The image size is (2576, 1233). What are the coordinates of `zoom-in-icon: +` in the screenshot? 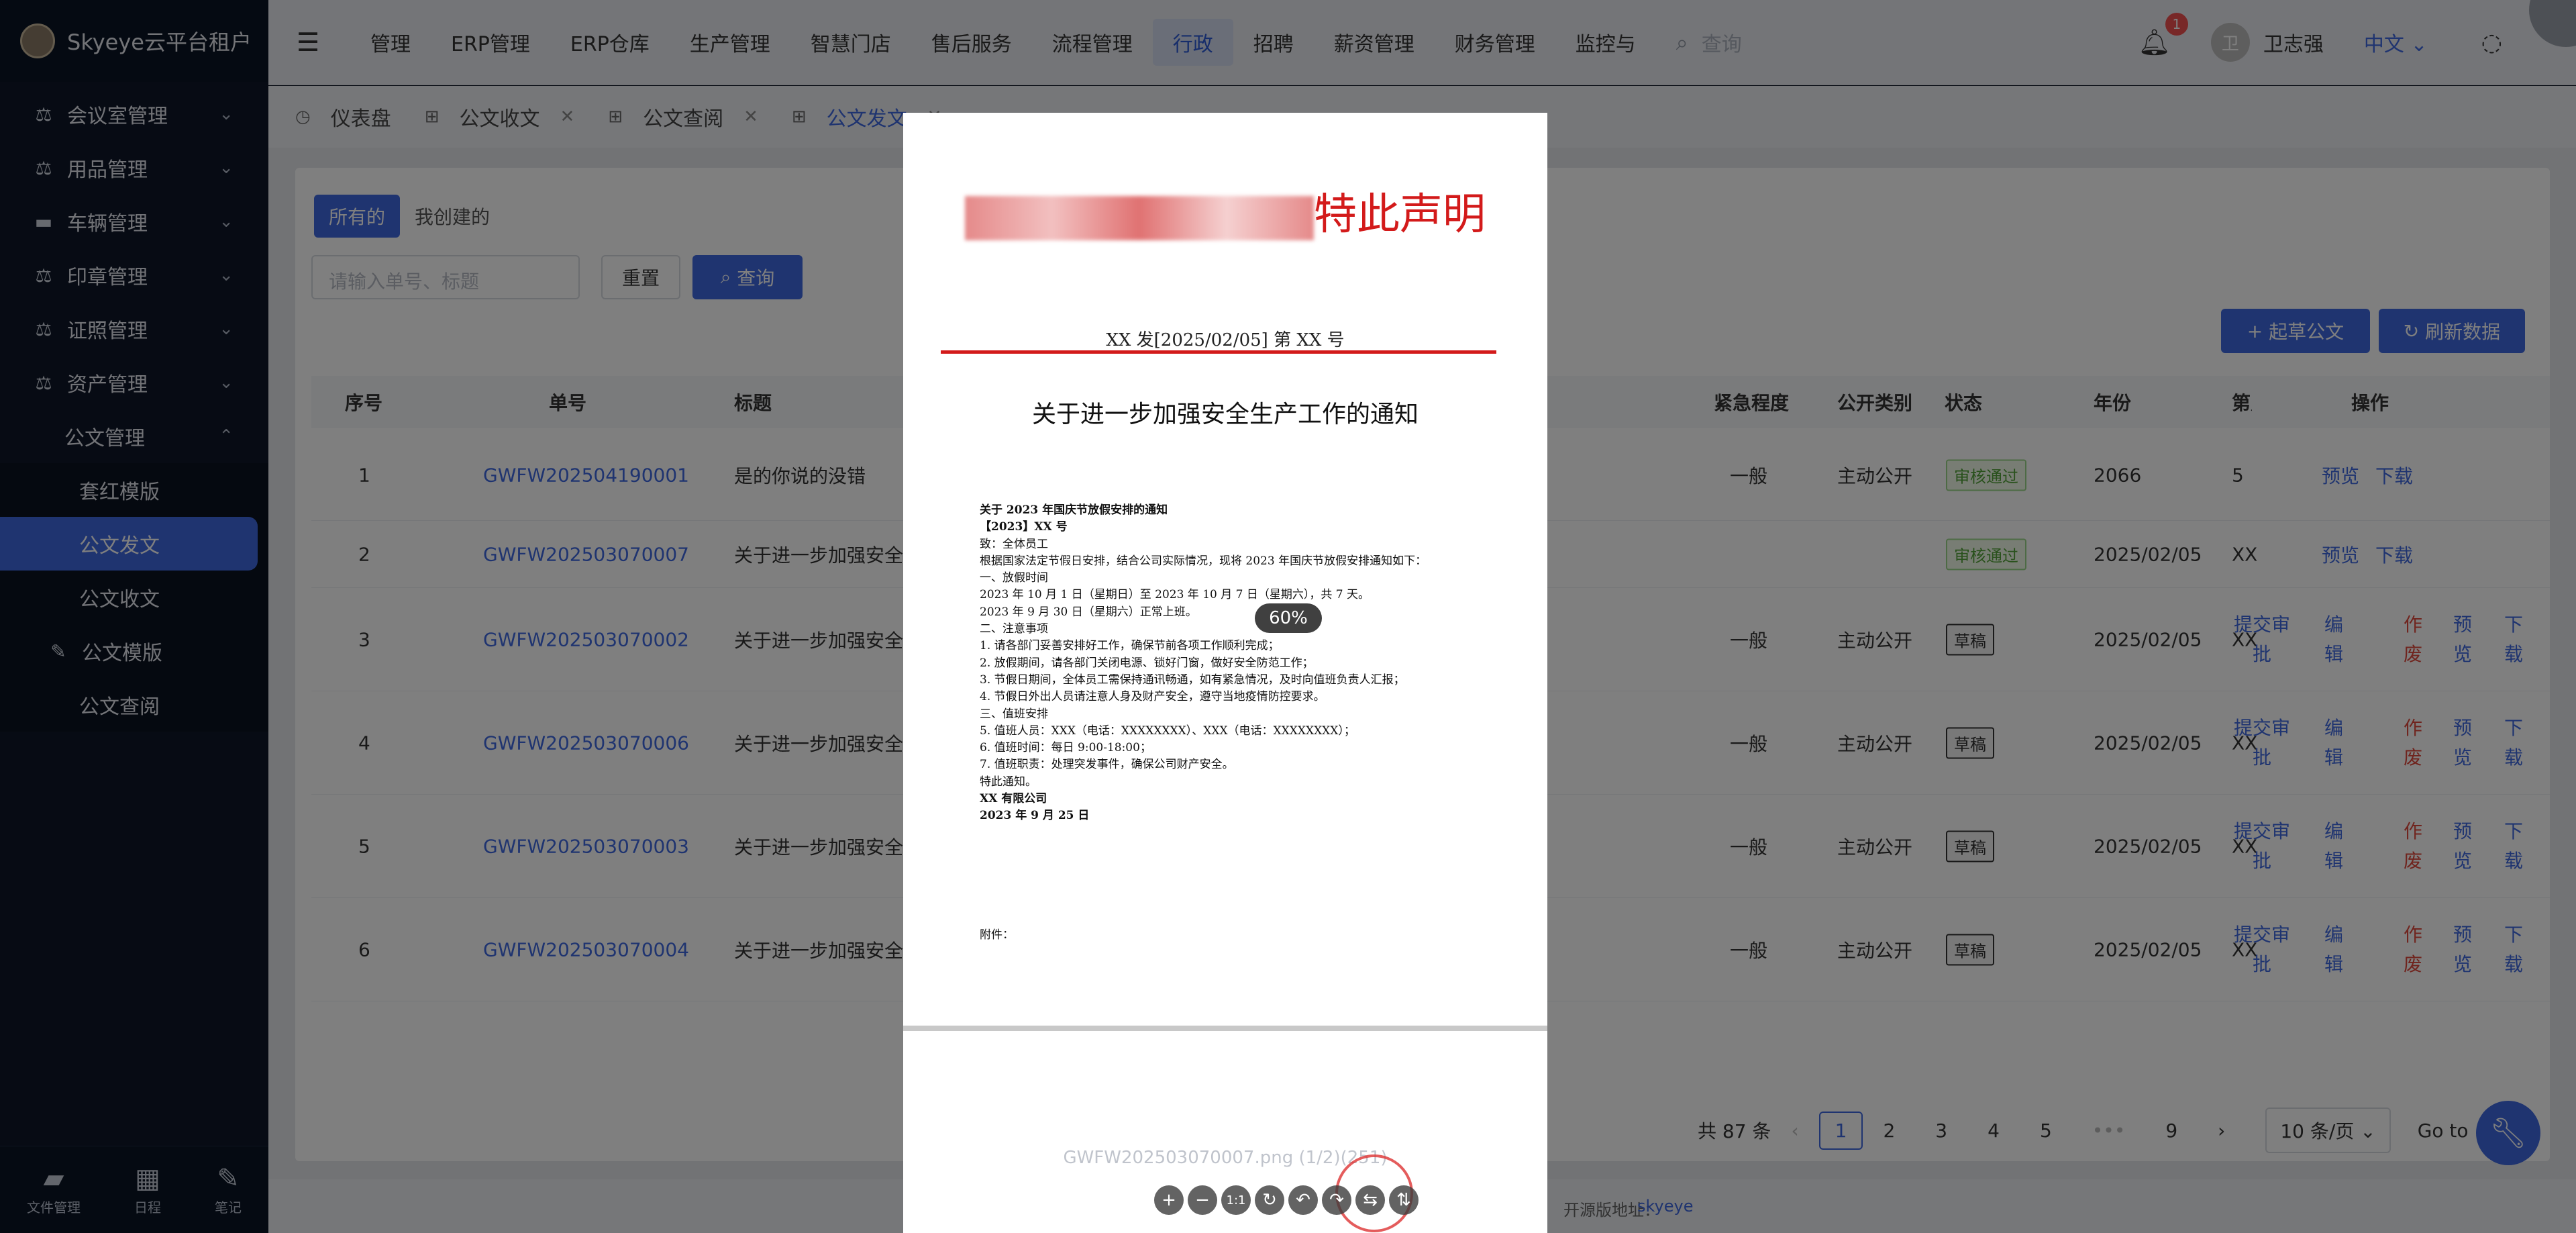 It's located at (1169, 1200).